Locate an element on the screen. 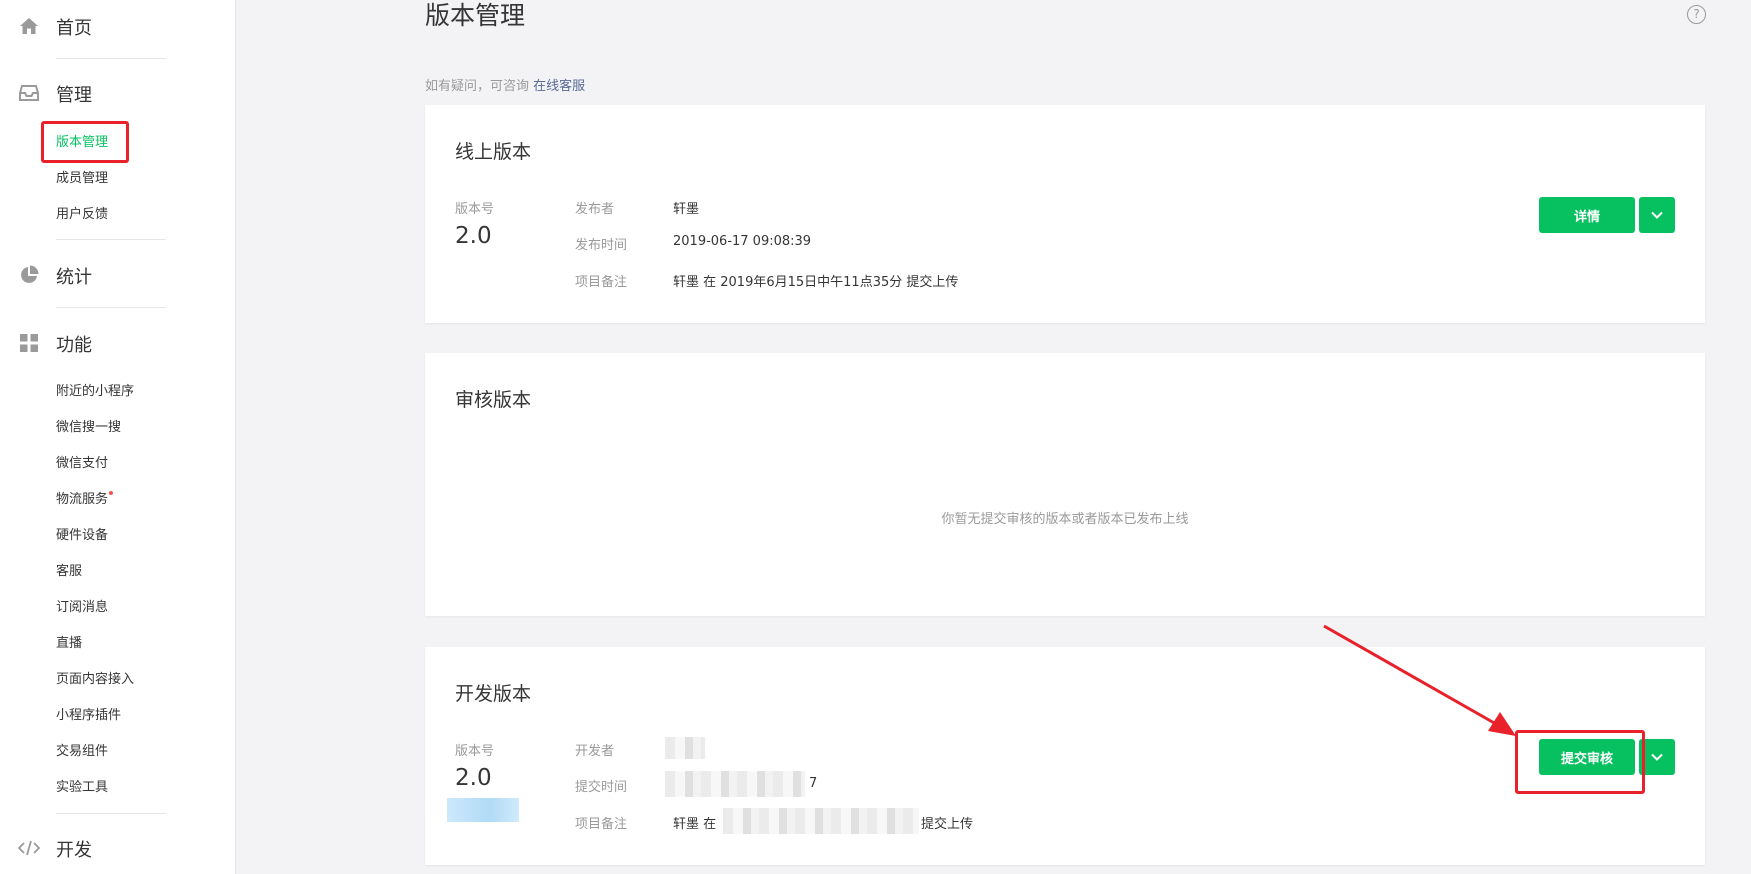 This screenshot has height=874, width=1751. new-badge-dot is located at coordinates (111, 493).